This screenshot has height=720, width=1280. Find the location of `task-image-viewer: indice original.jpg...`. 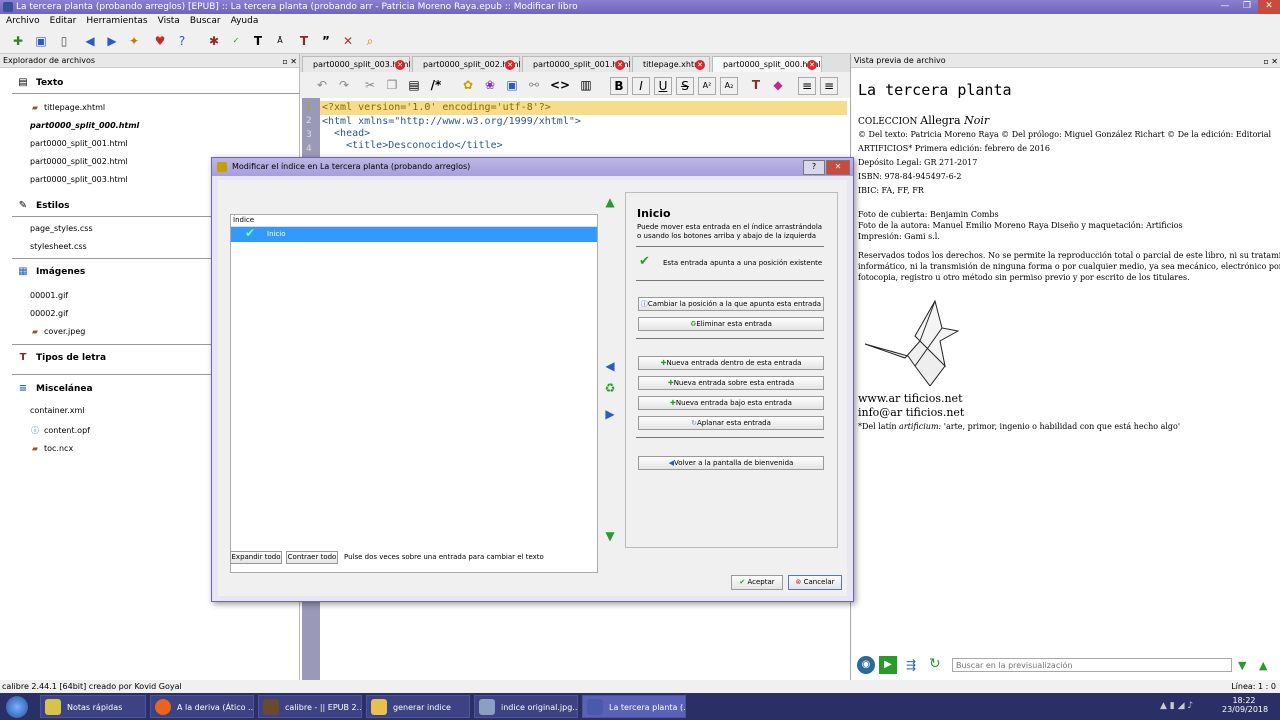

task-image-viewer: indice original.jpg... is located at coordinates (526, 706).